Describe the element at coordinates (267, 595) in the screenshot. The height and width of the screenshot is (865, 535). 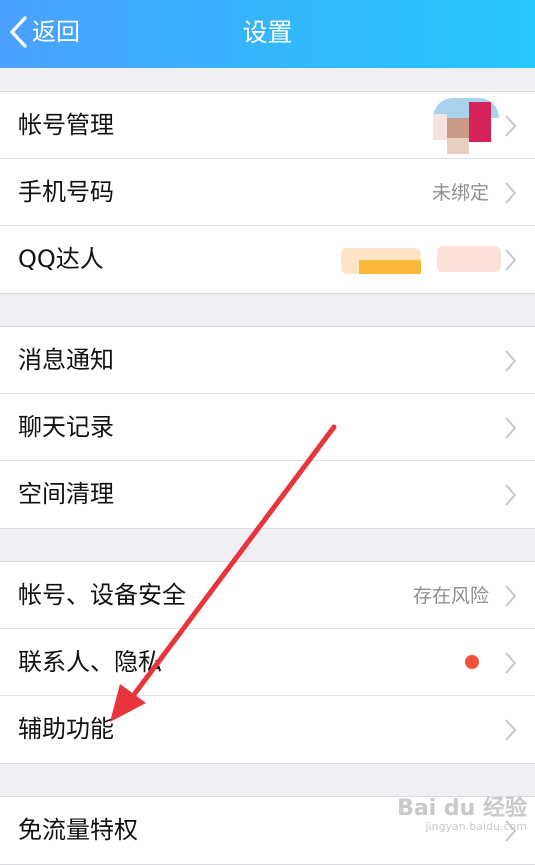
I see `row-account-device-security: 帐号、设备安全 存在风险` at that location.